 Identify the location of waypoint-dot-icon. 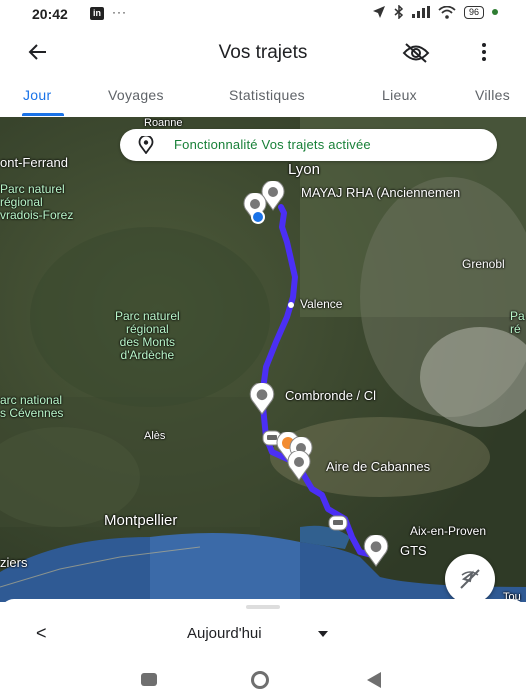
(291, 305).